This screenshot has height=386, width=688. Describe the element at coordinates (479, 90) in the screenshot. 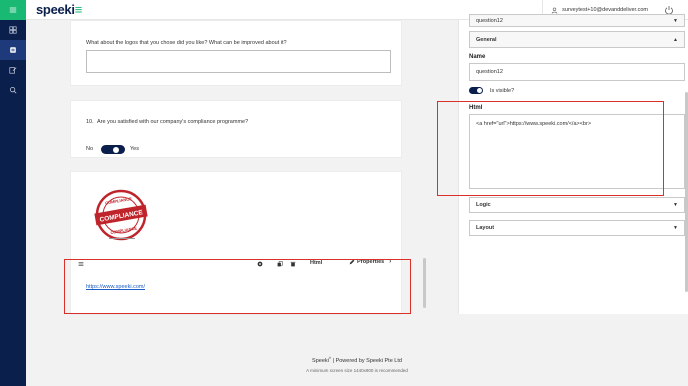

I see `is-visible-toggle-knob` at that location.